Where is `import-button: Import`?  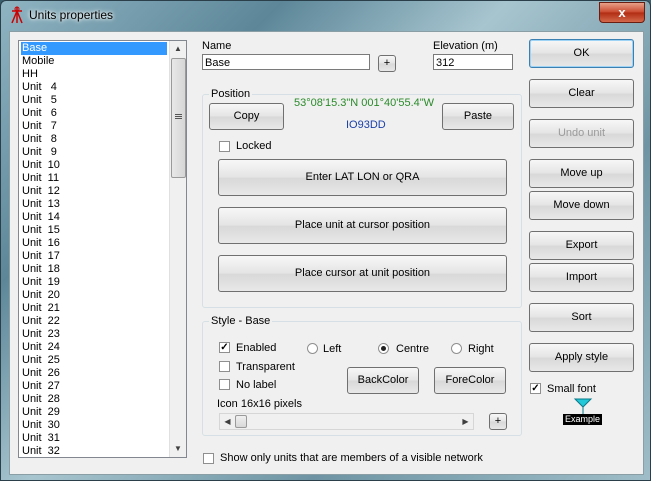 import-button: Import is located at coordinates (581, 277).